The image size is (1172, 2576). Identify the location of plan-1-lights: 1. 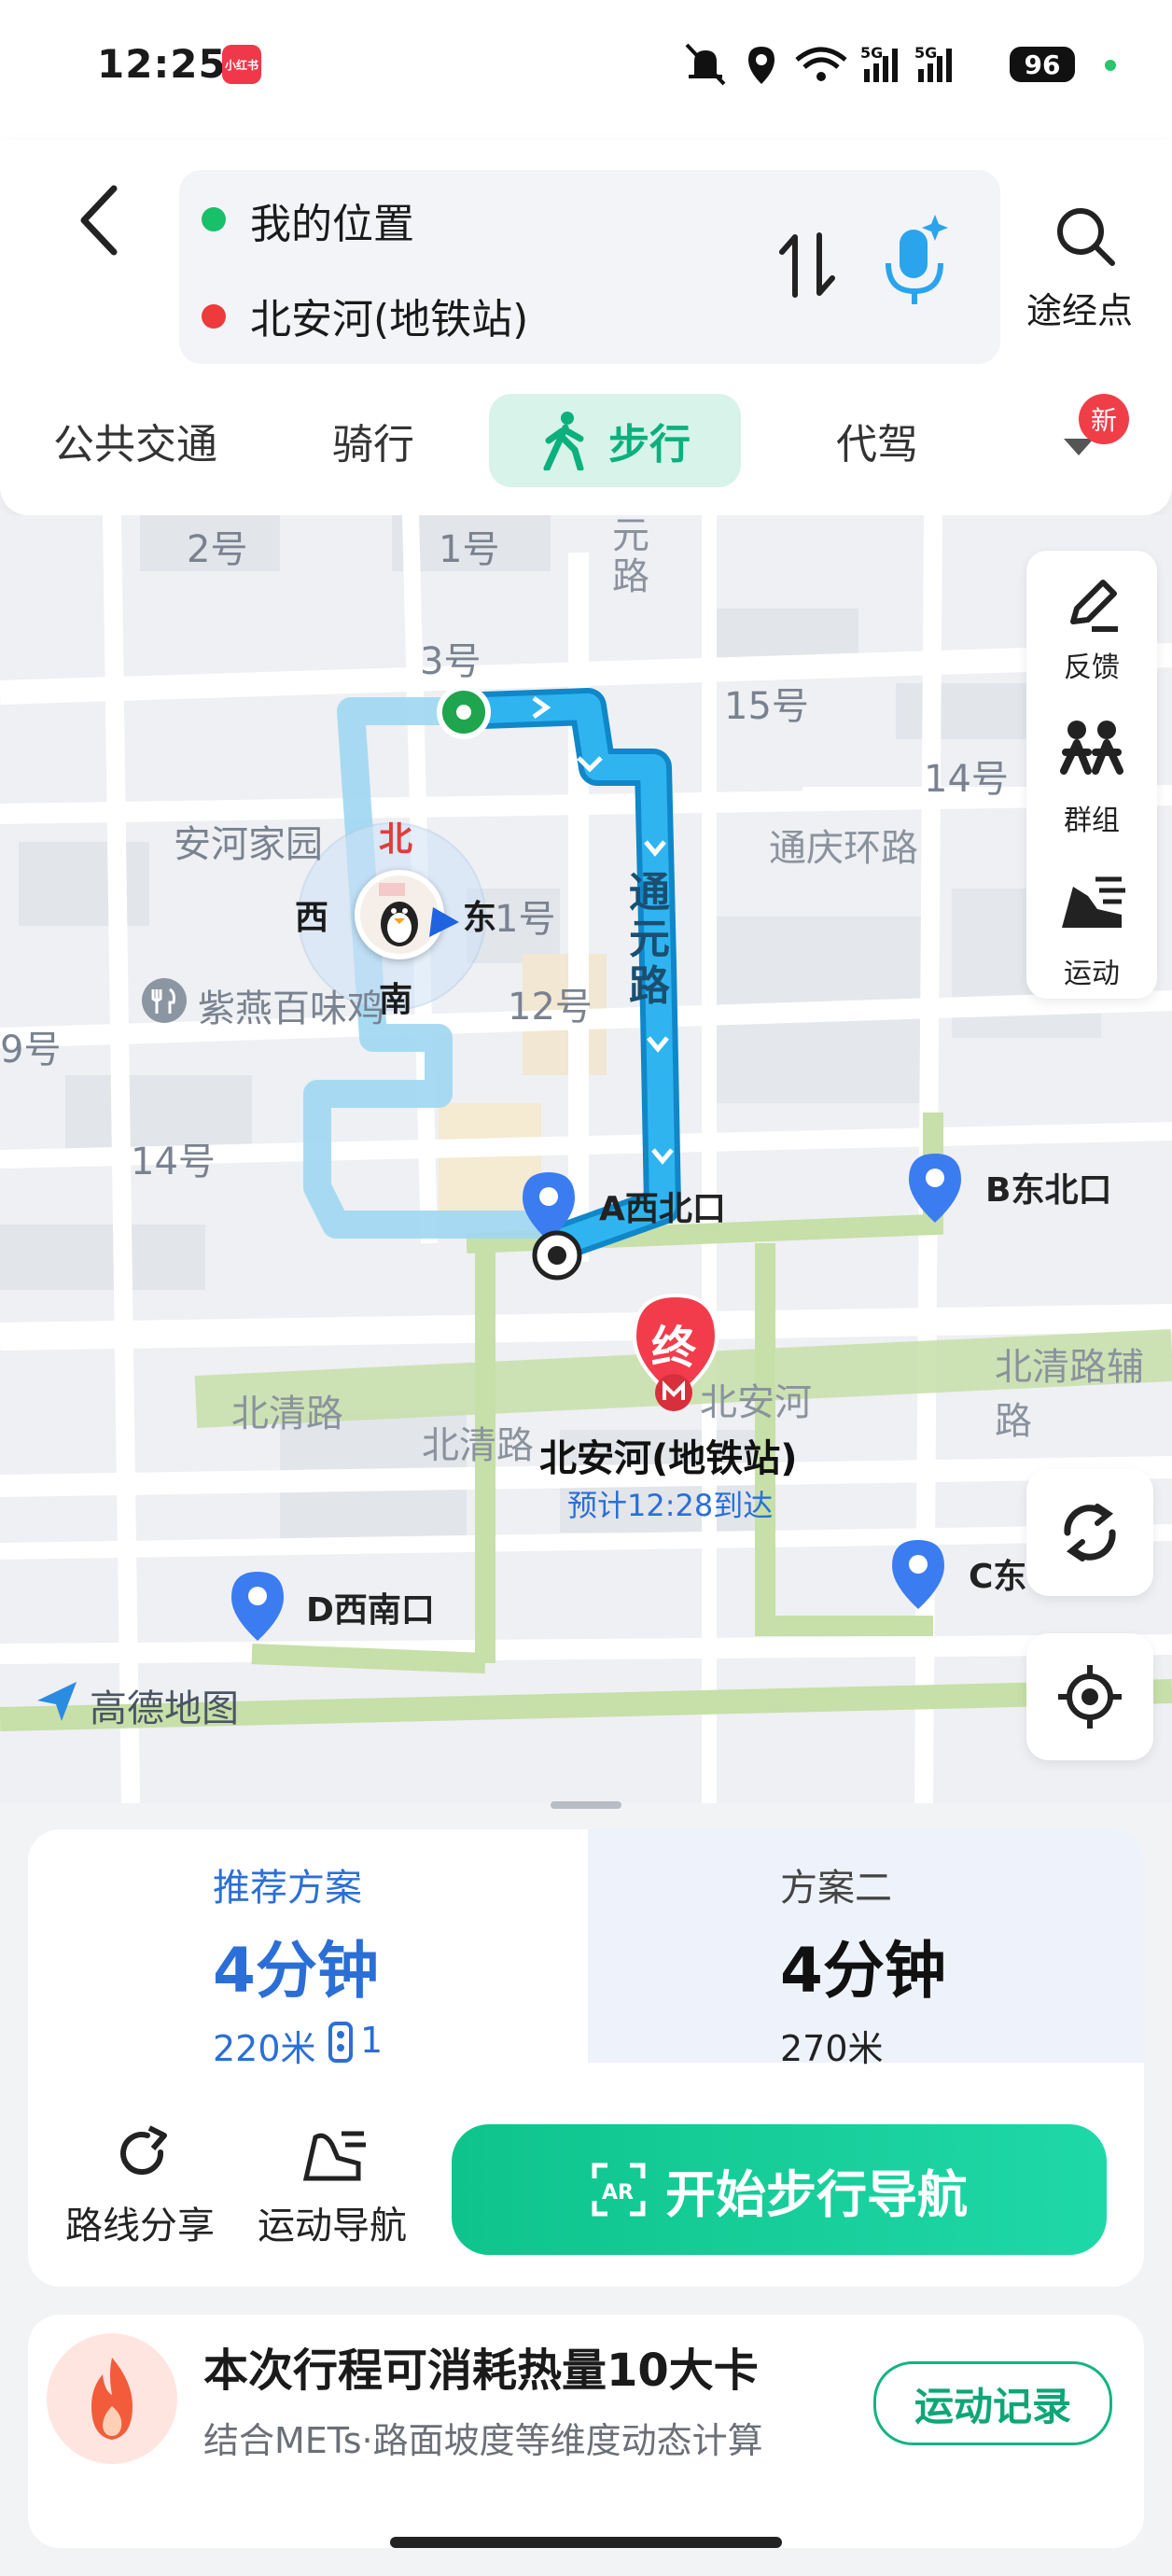
(372, 2040).